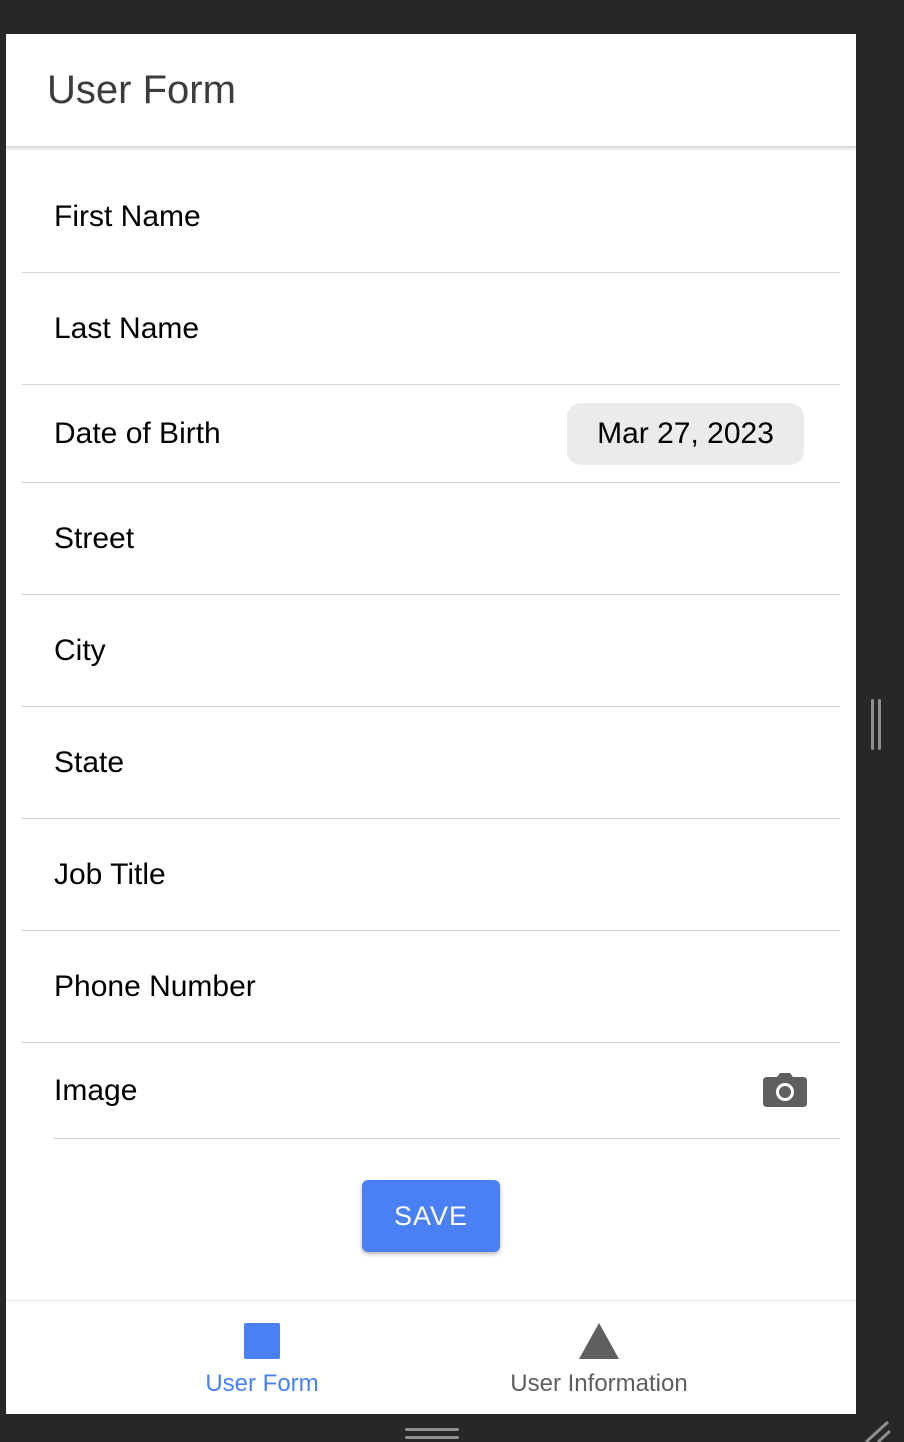  Describe the element at coordinates (94, 538) in the screenshot. I see `street-label: Street` at that location.